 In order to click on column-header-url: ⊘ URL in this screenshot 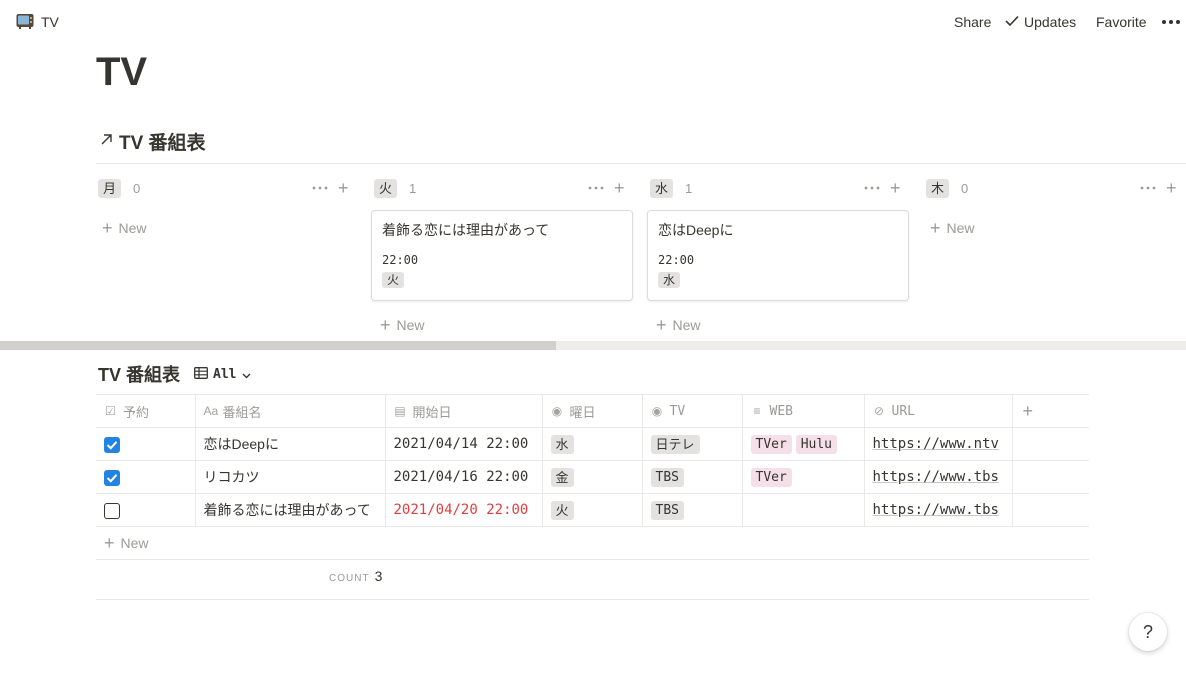, I will do `click(938, 411)`.